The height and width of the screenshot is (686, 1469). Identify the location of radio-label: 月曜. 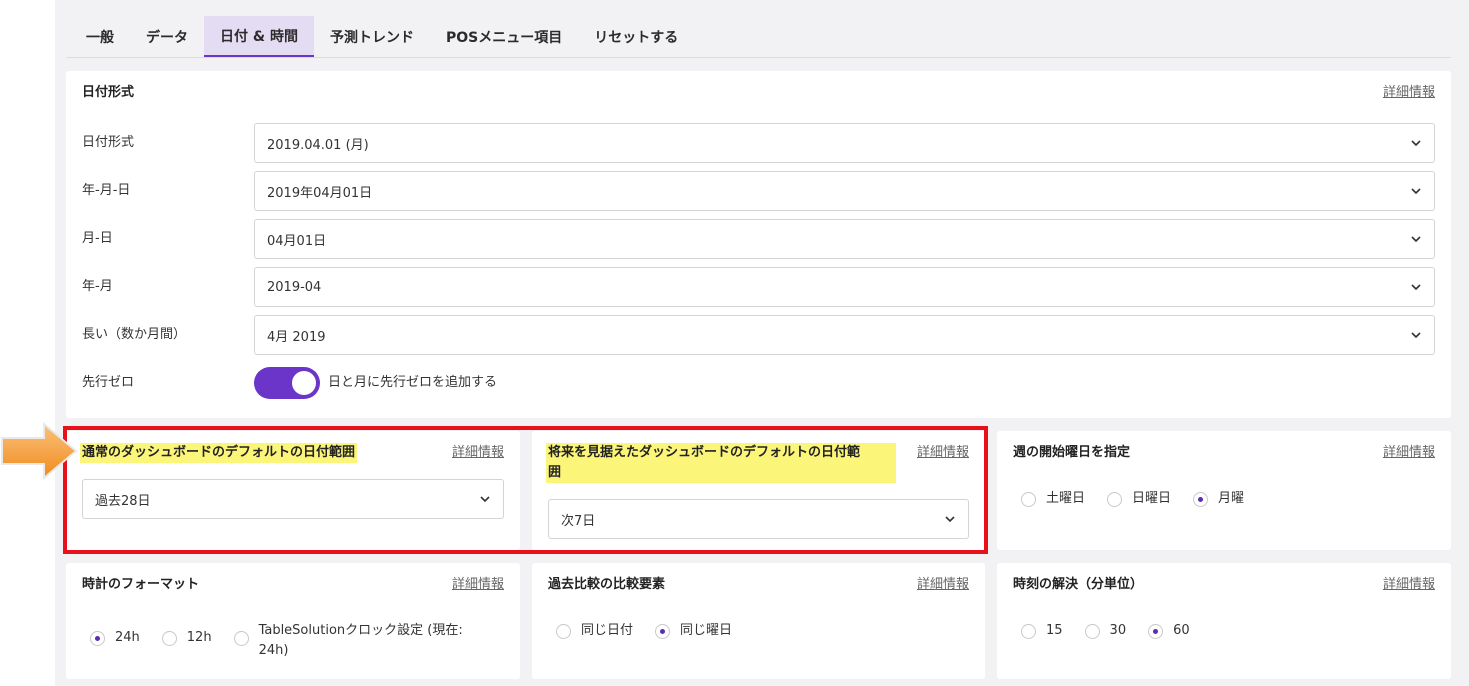
(1231, 498).